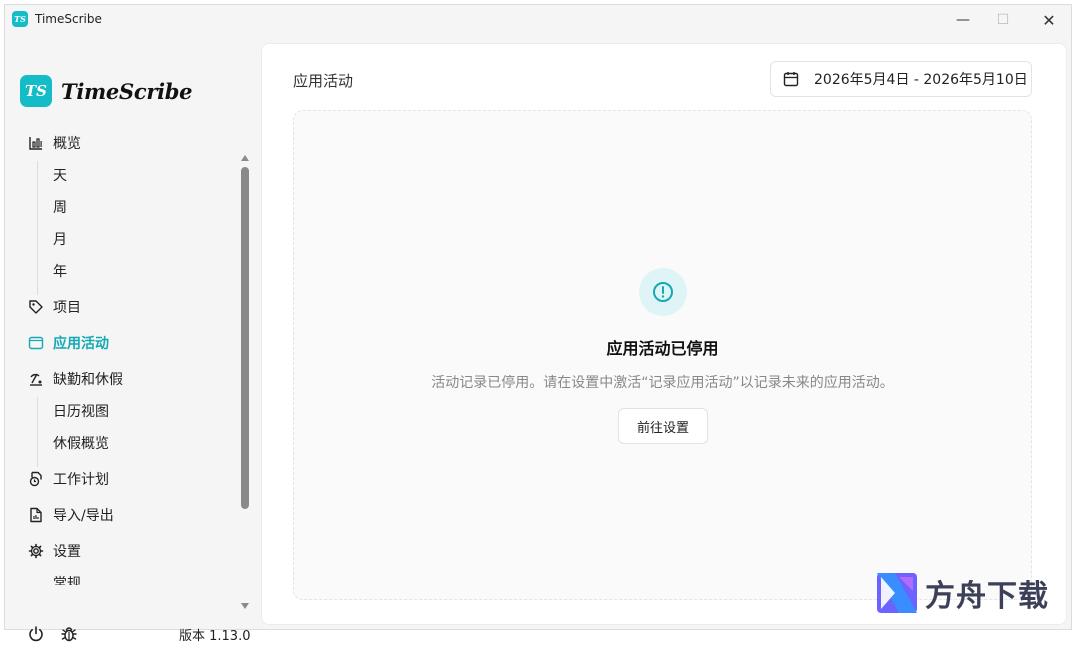 The image size is (1076, 645). I want to click on watermark-logo-icon, so click(897, 593).